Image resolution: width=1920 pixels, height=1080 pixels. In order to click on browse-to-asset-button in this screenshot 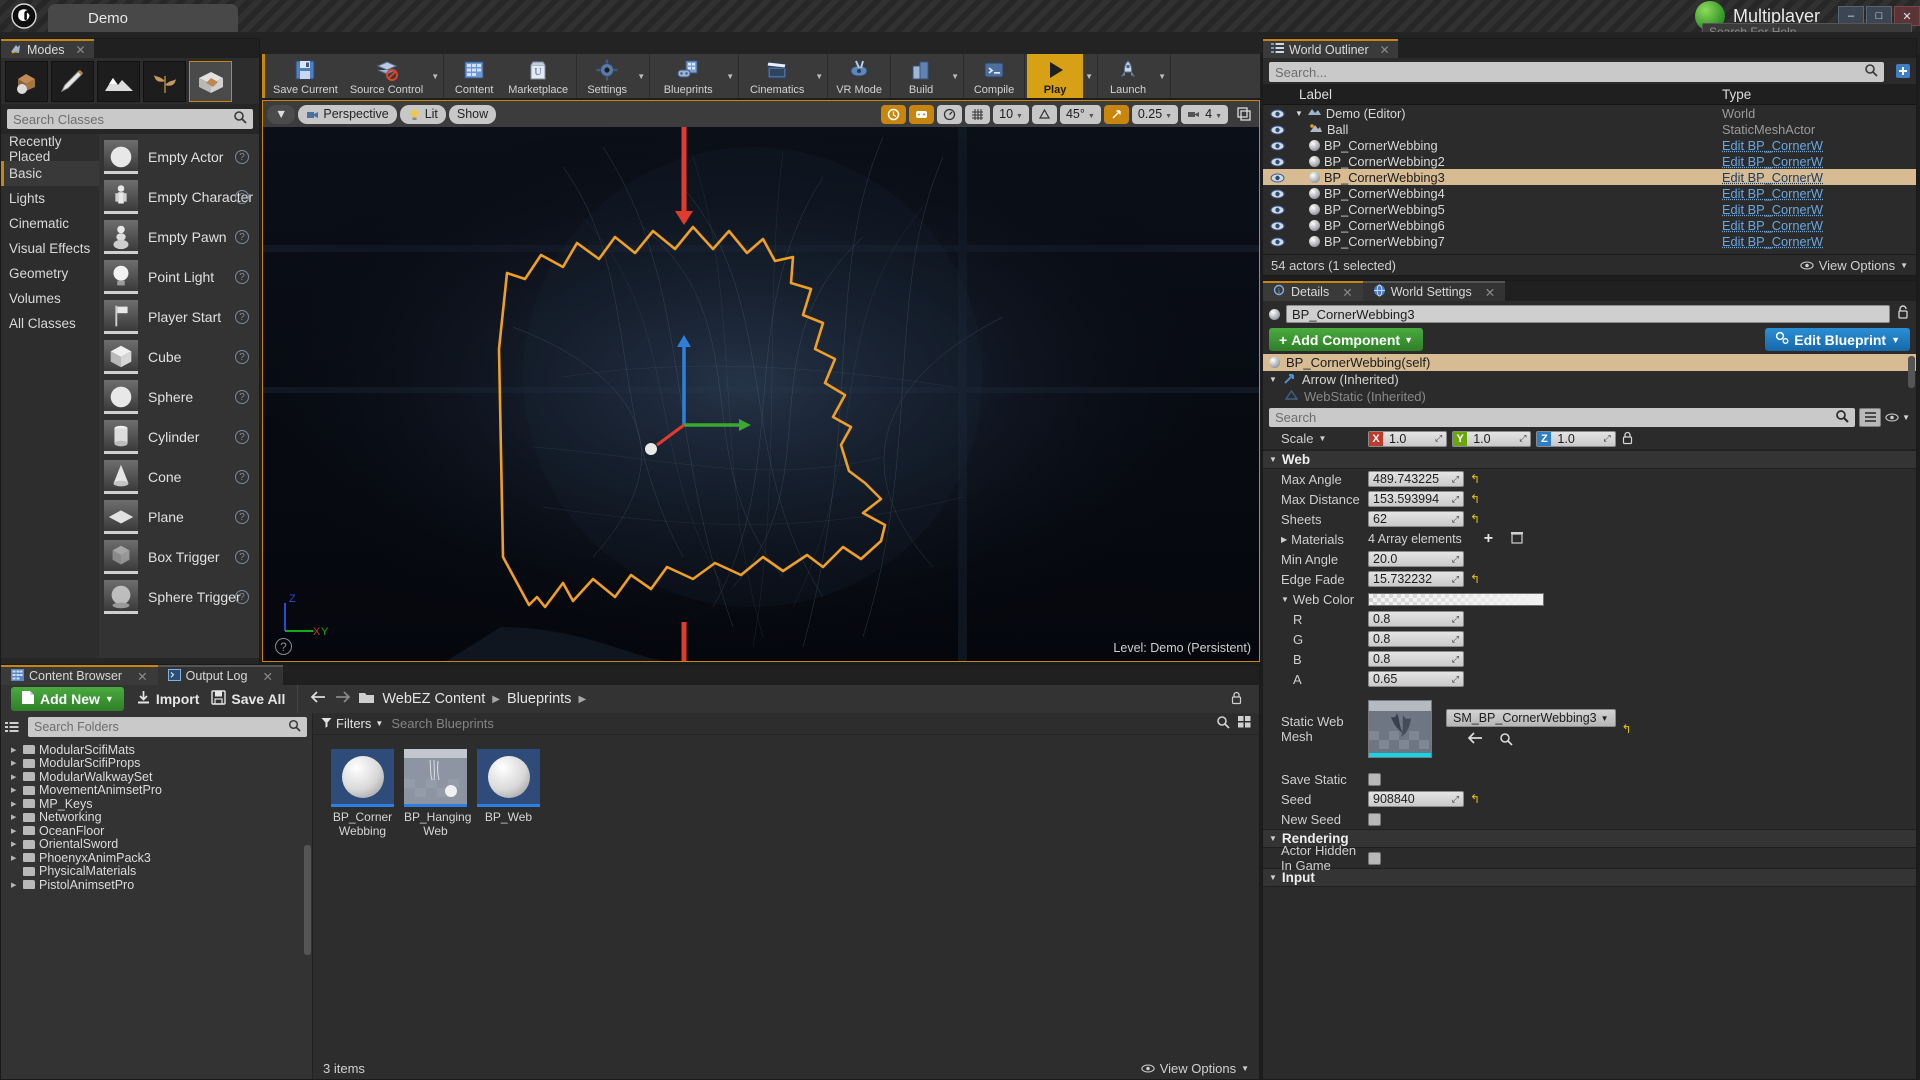, I will do `click(1506, 740)`.